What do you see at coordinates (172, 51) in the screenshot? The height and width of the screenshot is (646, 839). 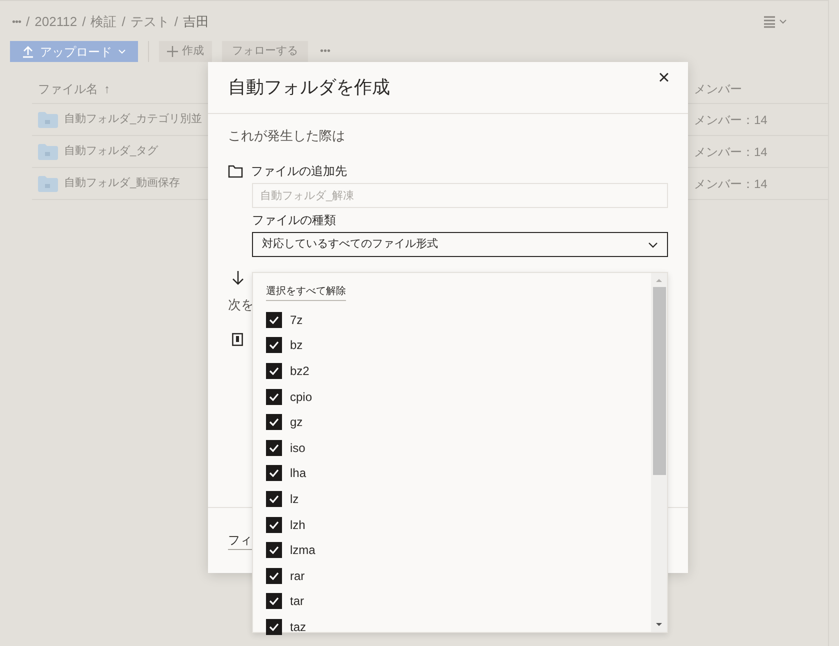 I see `plus-icon` at bounding box center [172, 51].